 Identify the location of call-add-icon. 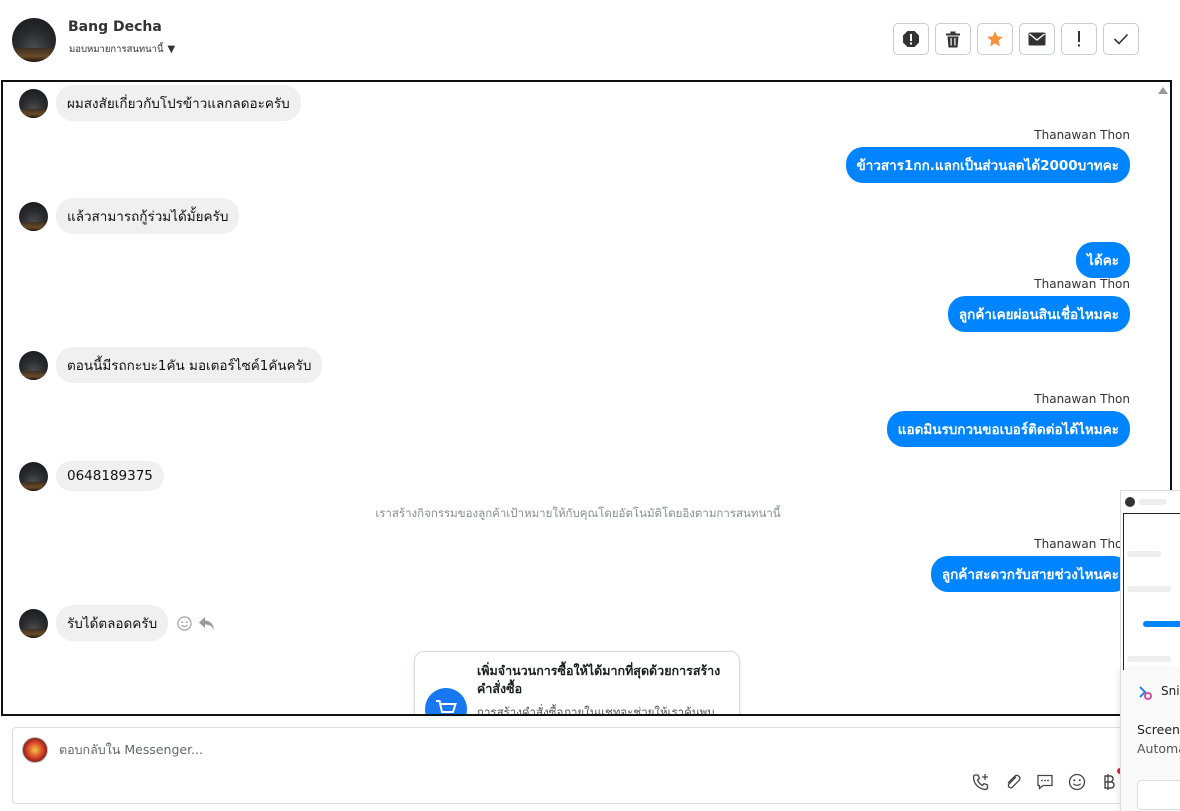
(981, 782).